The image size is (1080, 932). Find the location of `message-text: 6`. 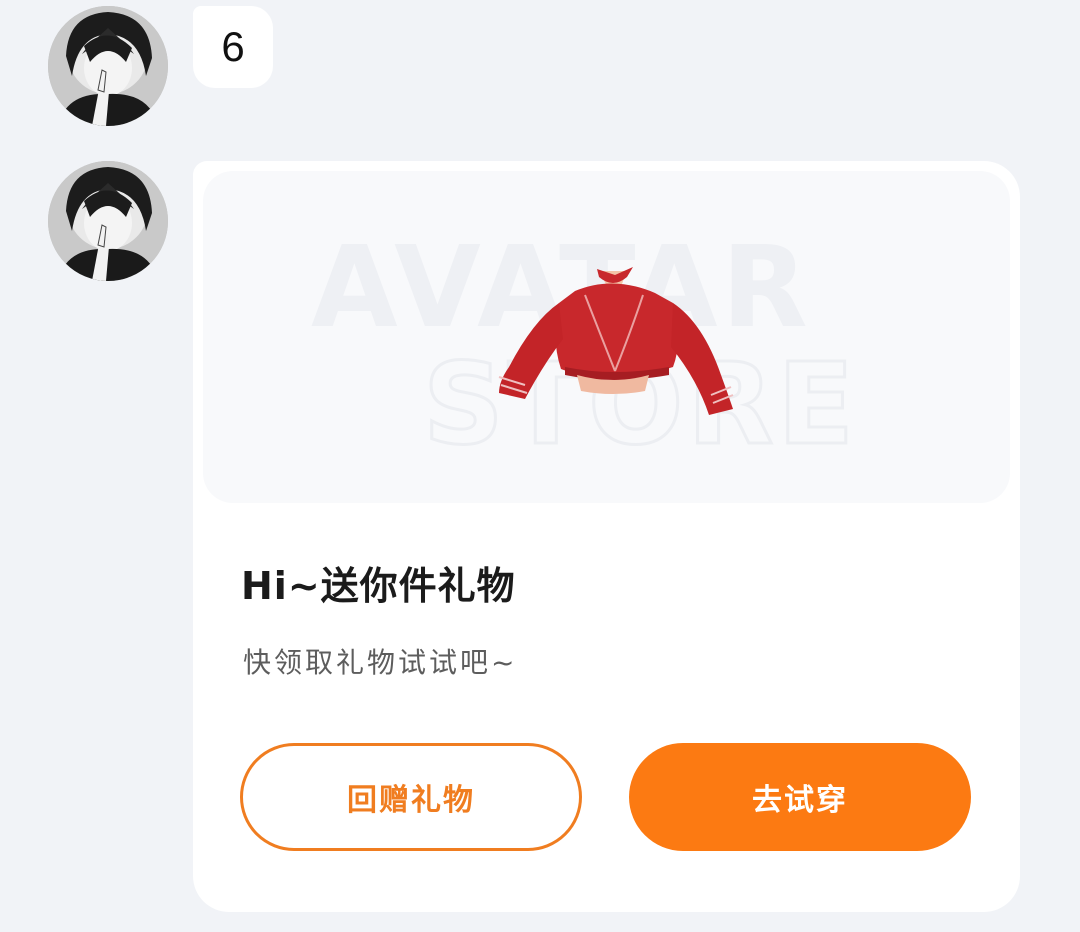

message-text: 6 is located at coordinates (233, 46).